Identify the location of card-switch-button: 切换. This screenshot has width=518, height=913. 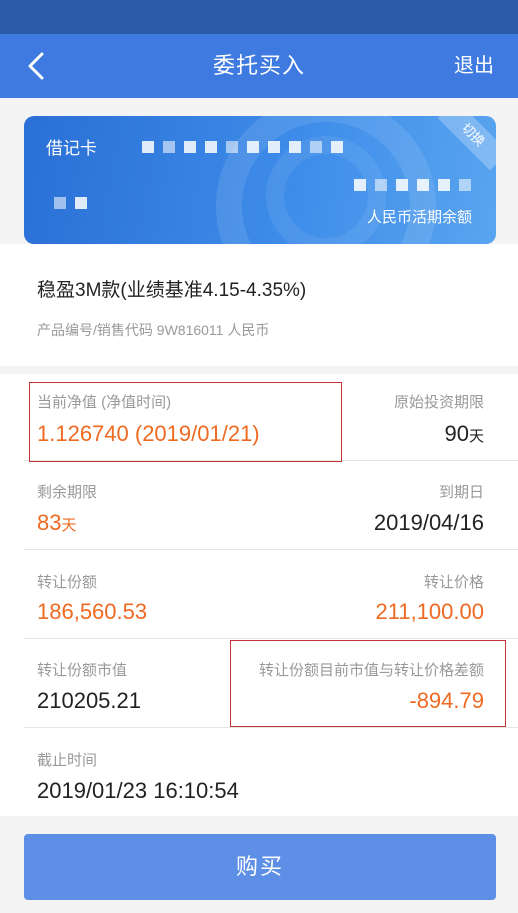
(466, 143).